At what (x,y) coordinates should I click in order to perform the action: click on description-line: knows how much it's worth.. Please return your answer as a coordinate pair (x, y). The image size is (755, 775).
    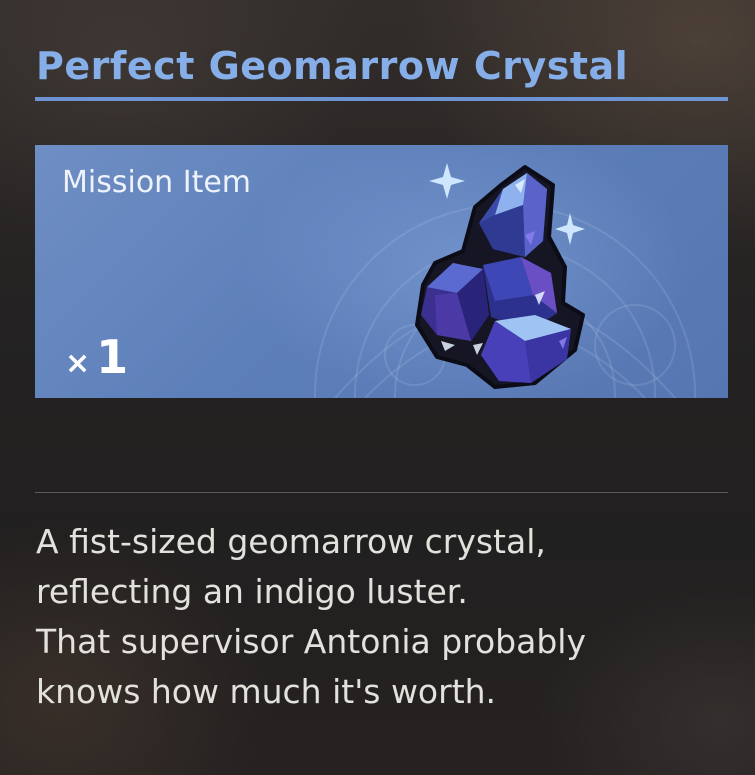
    Looking at the image, I should click on (266, 691).